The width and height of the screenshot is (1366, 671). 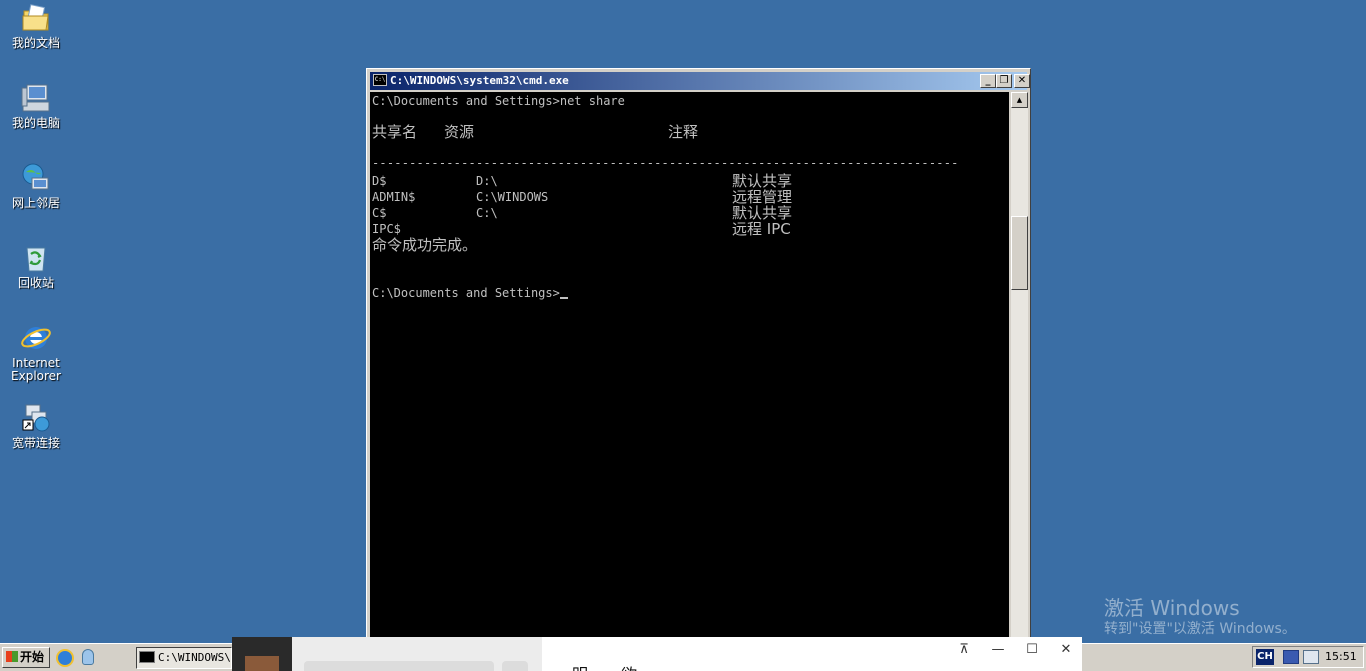 I want to click on desktop-icon-label: 宽带连接, so click(x=35, y=443).